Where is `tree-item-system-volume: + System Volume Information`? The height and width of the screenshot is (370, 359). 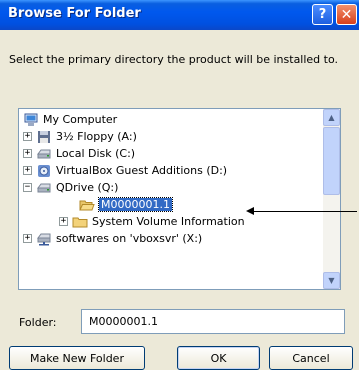 tree-item-system-volume: + System Volume Information is located at coordinates (152, 221).